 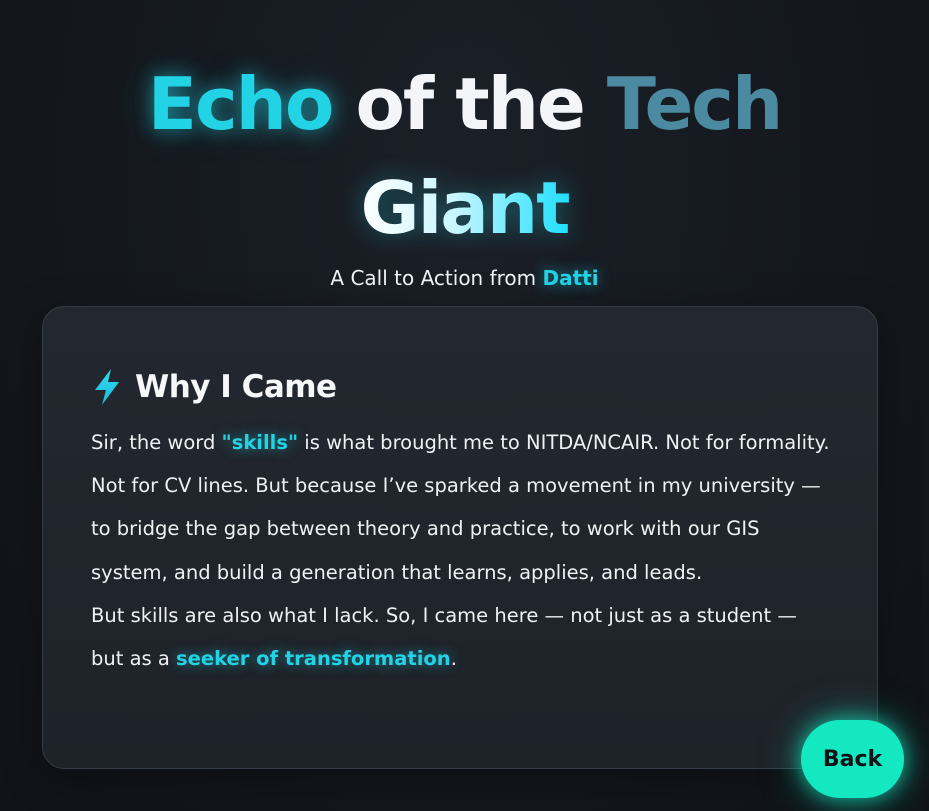 I want to click on title-word-giant: Giant, so click(x=465, y=208).